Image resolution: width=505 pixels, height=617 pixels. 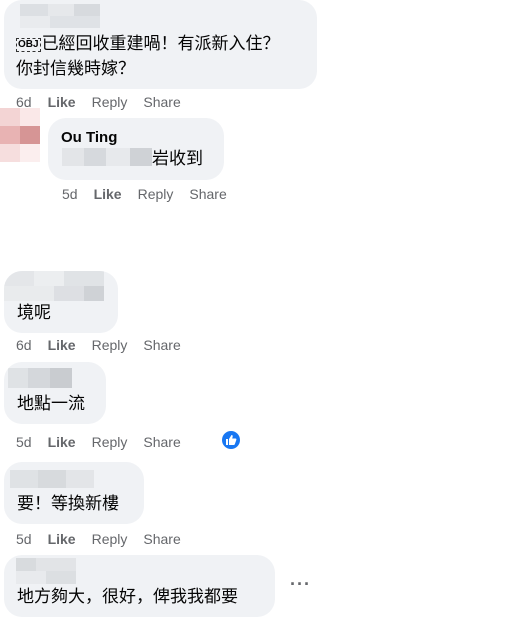 I want to click on comment-actions-3: 6d Like Reply Share, so click(x=106, y=345).